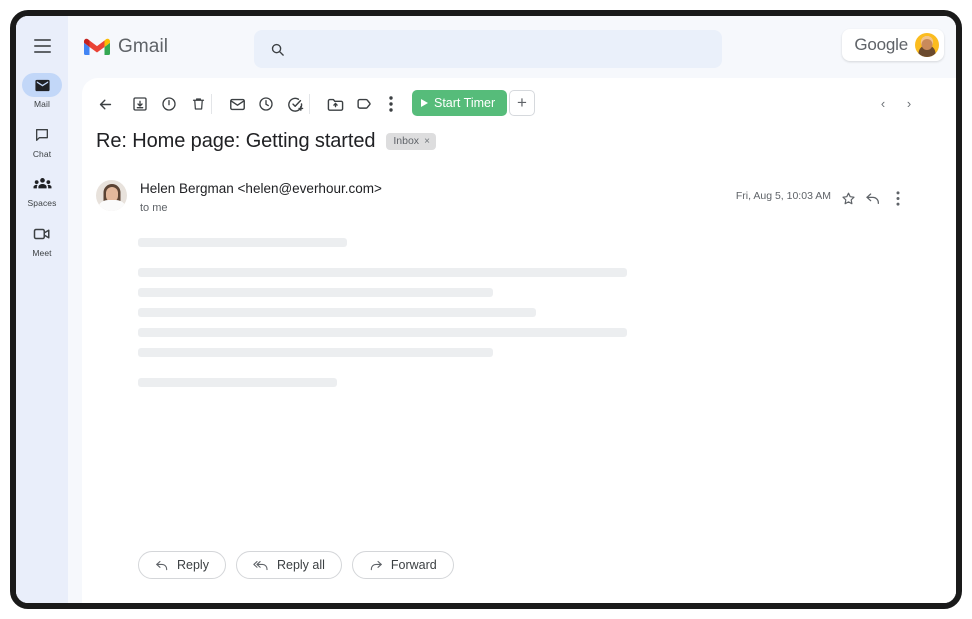 The image size is (972, 619). I want to click on sidebar-item-mail: Mail, so click(42, 91).